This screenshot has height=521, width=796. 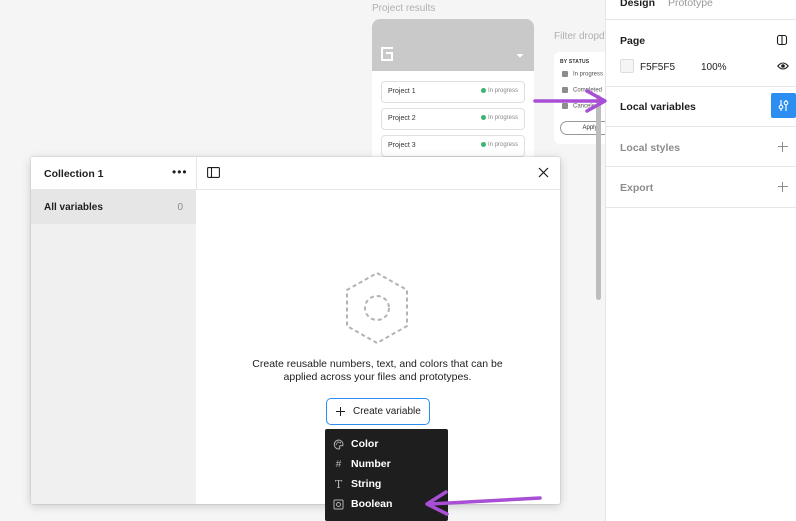 What do you see at coordinates (714, 67) in the screenshot?
I see `page-color-opacity: 100%` at bounding box center [714, 67].